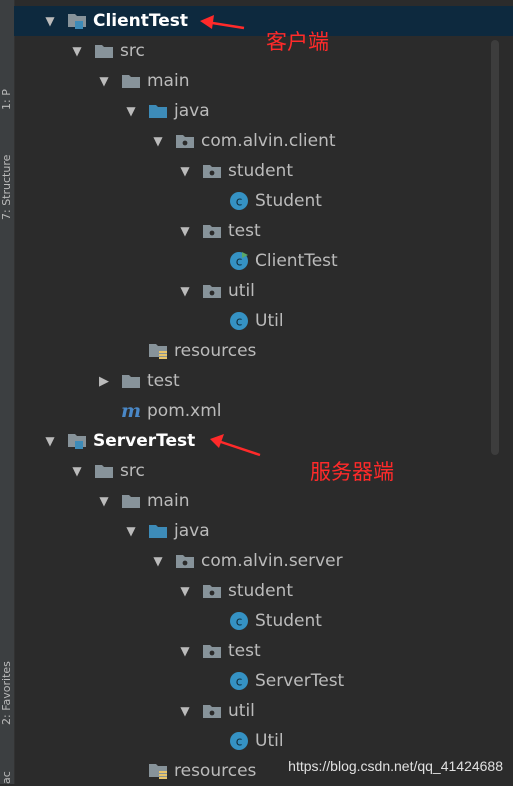 Image resolution: width=513 pixels, height=786 pixels. Describe the element at coordinates (296, 261) in the screenshot. I see `tree-item-label: ClientTest` at that location.